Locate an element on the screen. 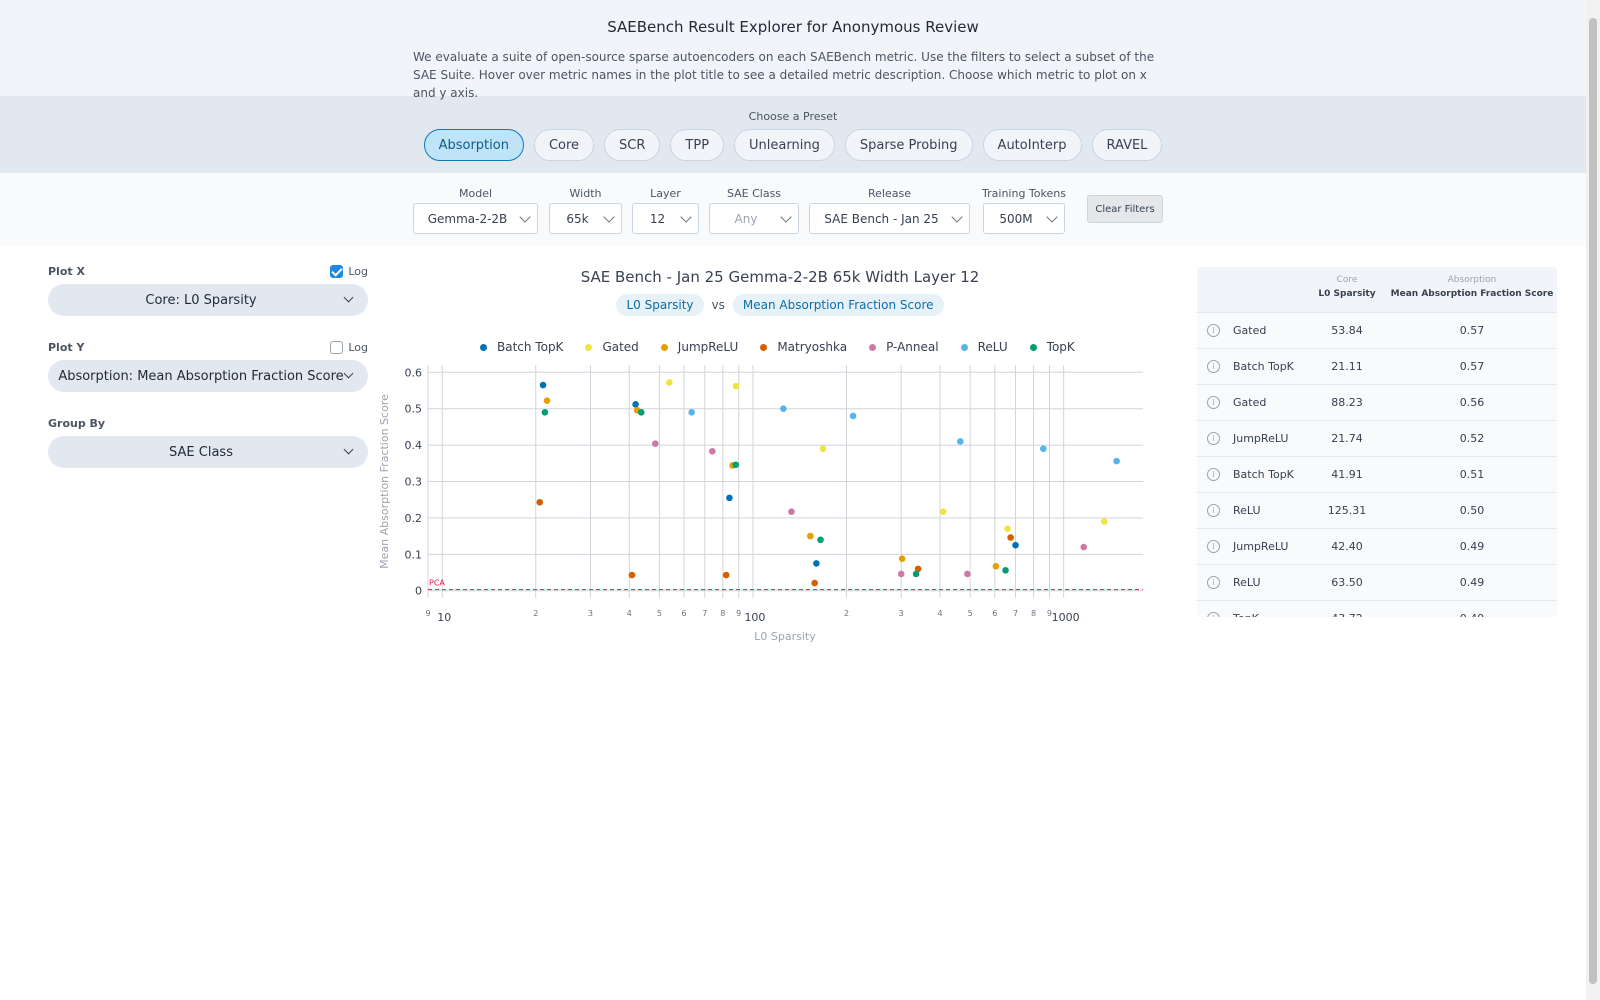  x-metric-chip: L0 Sparsity is located at coordinates (660, 305).